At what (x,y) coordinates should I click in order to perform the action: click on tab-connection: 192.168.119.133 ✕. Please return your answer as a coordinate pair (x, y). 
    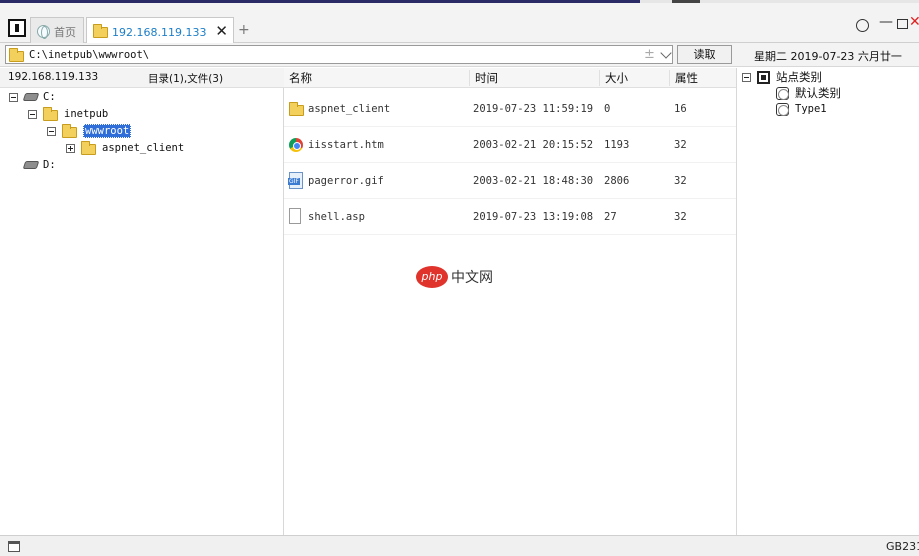
    Looking at the image, I should click on (160, 31).